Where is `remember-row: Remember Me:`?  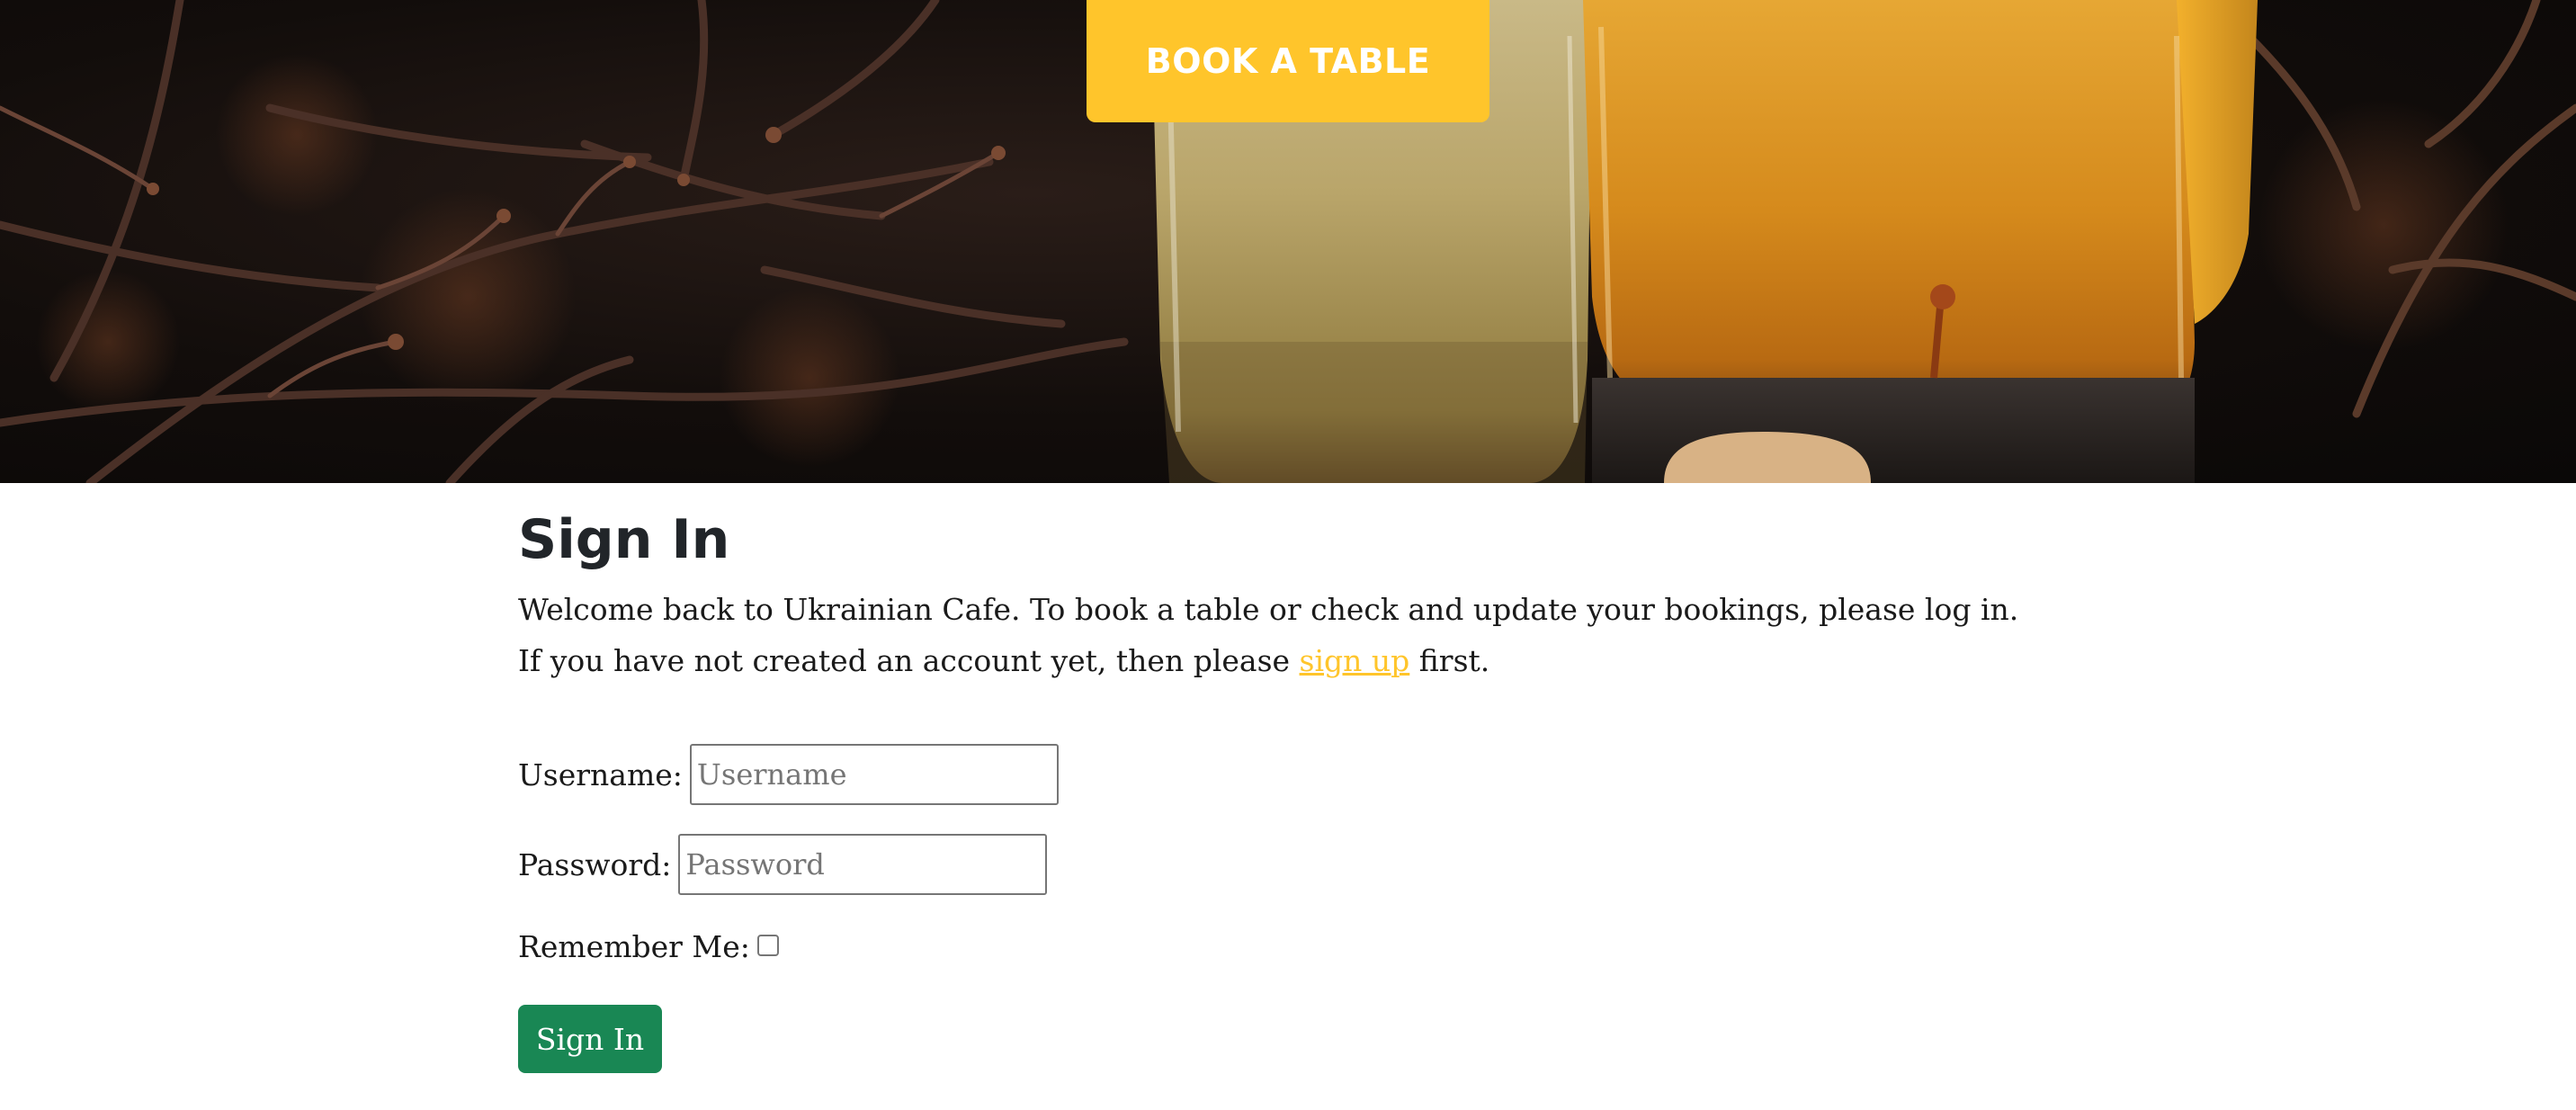
remember-row: Remember Me: is located at coordinates (648, 946).